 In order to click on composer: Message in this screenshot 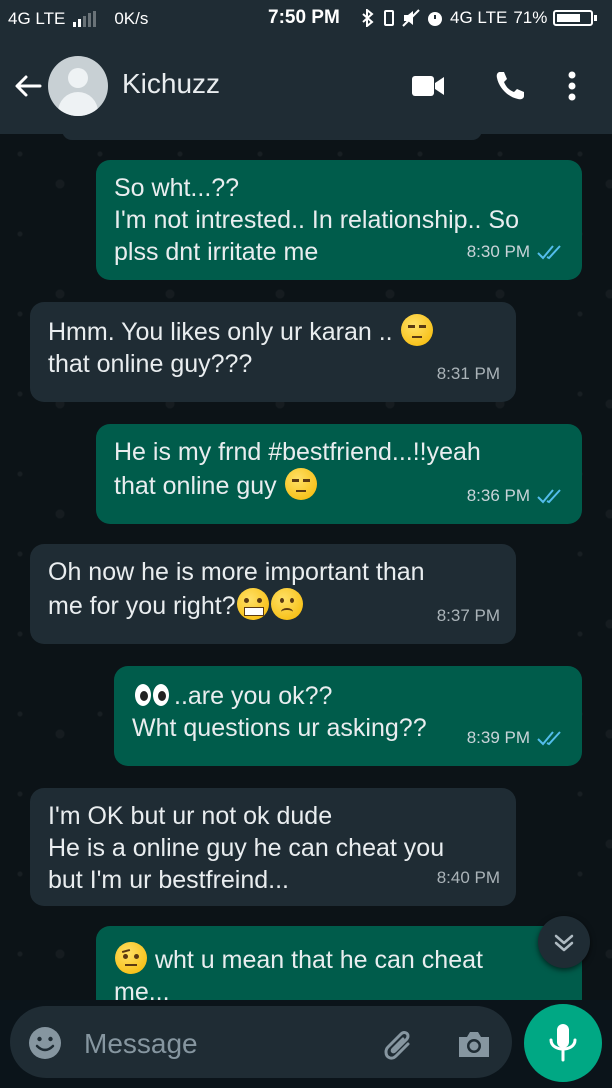, I will do `click(306, 1044)`.